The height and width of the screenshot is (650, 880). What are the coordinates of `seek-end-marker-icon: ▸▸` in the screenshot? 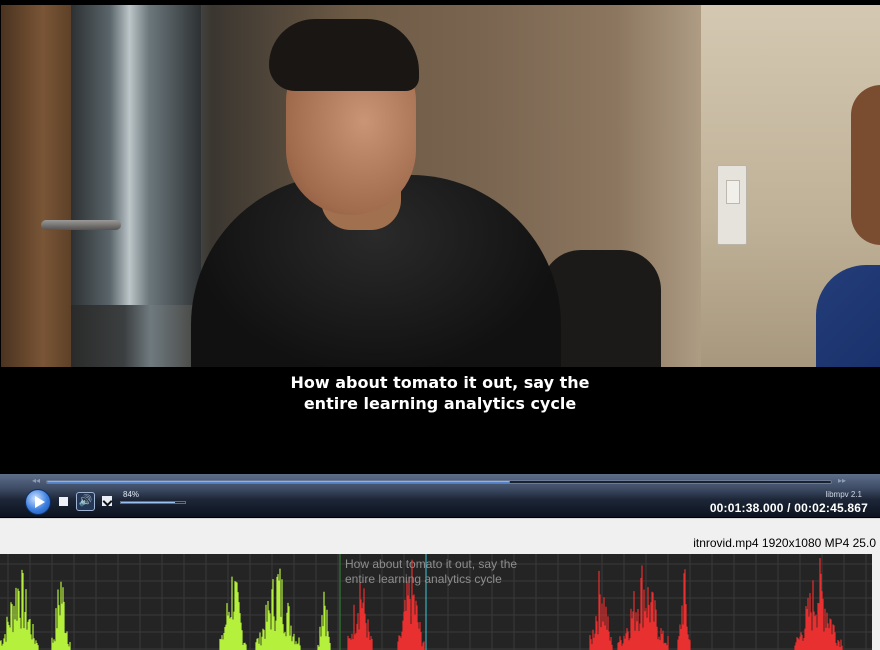 It's located at (842, 480).